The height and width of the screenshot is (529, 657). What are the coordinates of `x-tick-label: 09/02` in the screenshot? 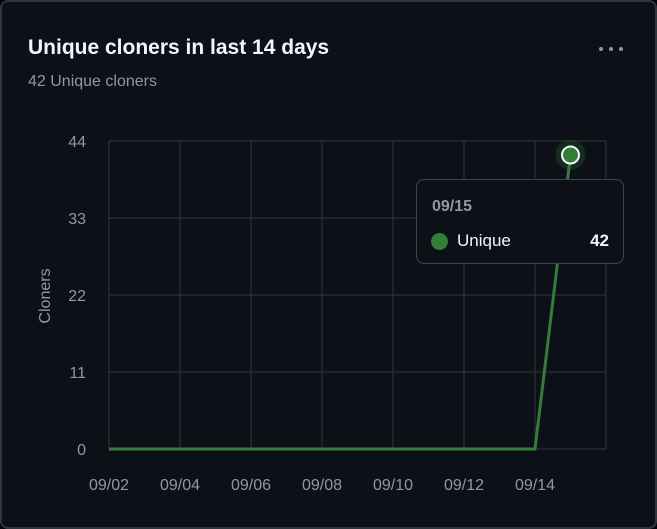 It's located at (109, 485).